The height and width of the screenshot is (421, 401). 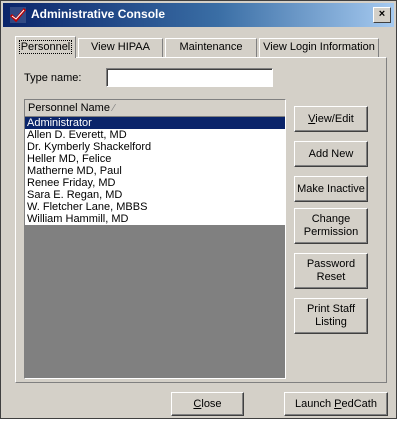 I want to click on personnel-name-column-header: Personnel Name ⁄, so click(x=155, y=108).